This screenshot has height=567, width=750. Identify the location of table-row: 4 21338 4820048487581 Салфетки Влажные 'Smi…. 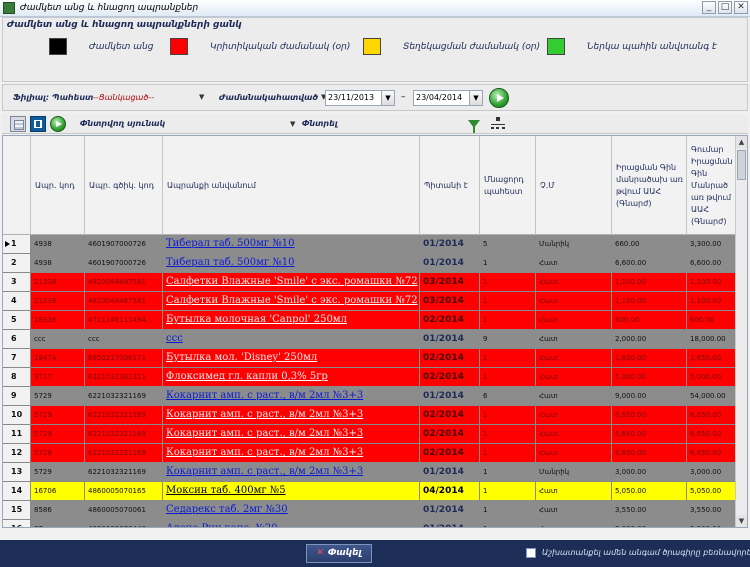
(370, 301).